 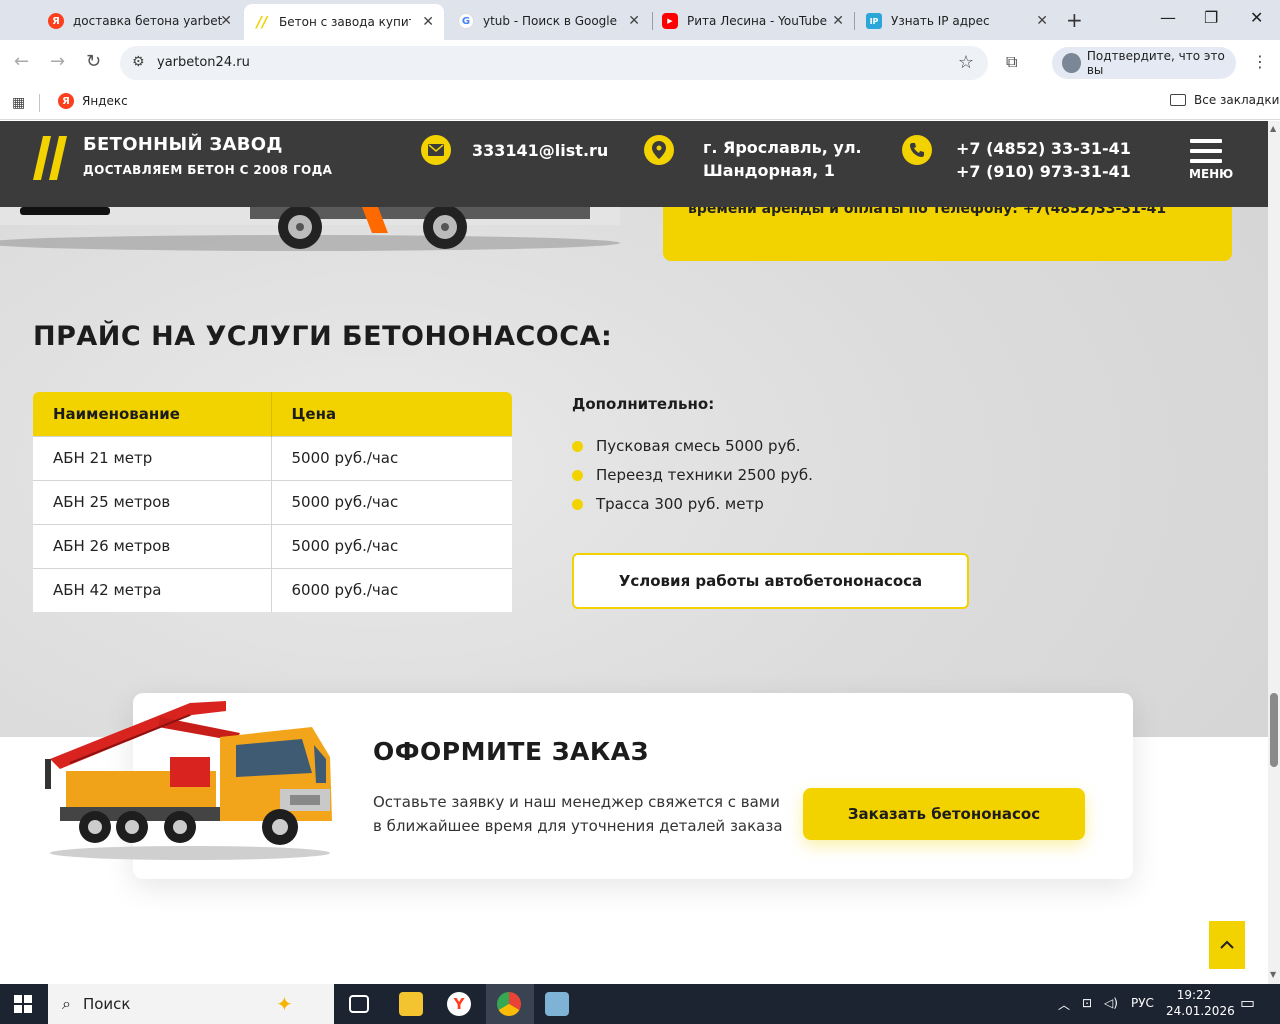 What do you see at coordinates (152, 414) in the screenshot?
I see `column-header-name: Наименование` at bounding box center [152, 414].